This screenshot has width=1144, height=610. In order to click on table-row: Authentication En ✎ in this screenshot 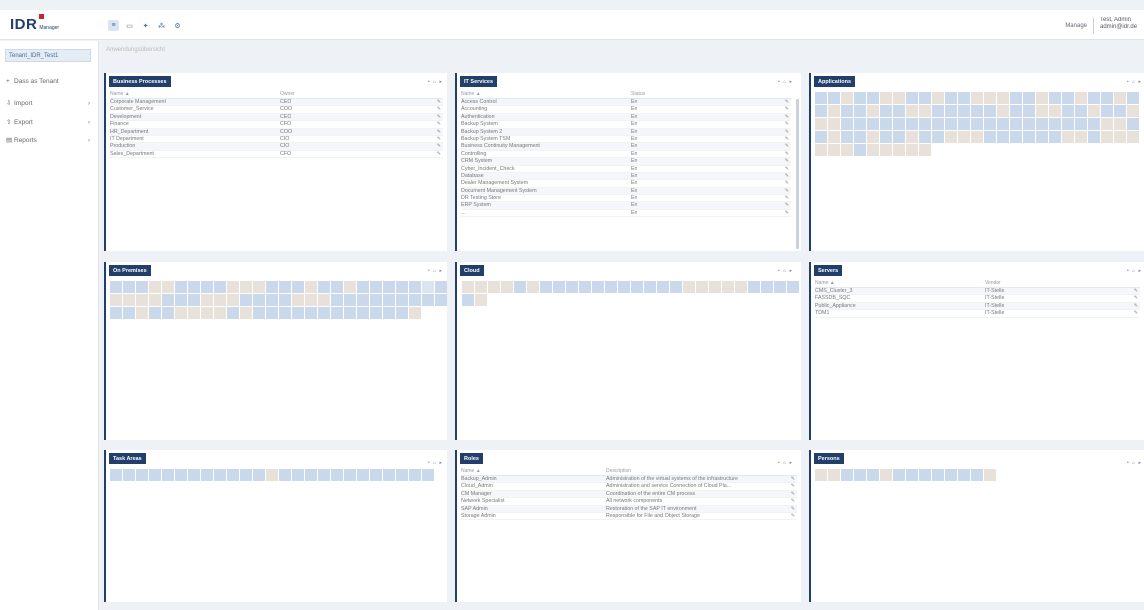, I will do `click(626, 117)`.